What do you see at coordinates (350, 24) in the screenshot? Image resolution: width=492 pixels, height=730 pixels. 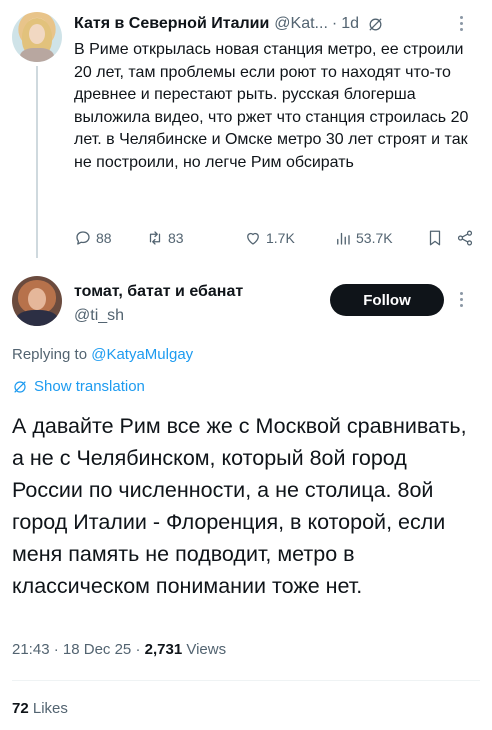 I see `parent-tweet-time: 1d` at bounding box center [350, 24].